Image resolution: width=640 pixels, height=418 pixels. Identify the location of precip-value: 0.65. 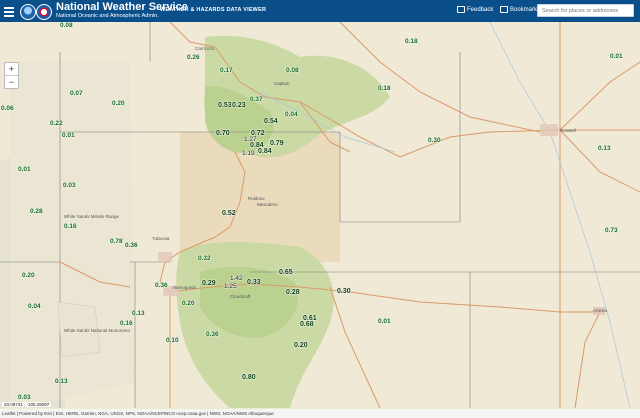
(286, 272).